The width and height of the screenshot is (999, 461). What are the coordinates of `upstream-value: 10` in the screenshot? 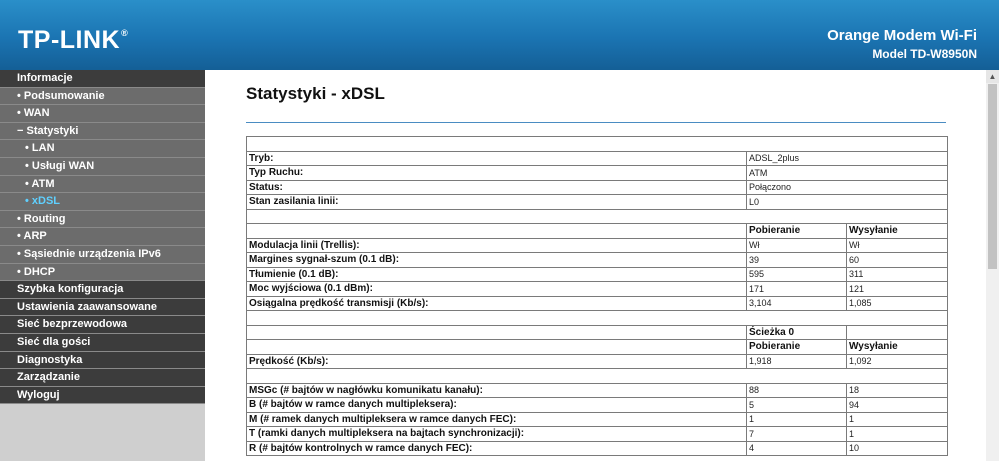 It's located at (897, 448).